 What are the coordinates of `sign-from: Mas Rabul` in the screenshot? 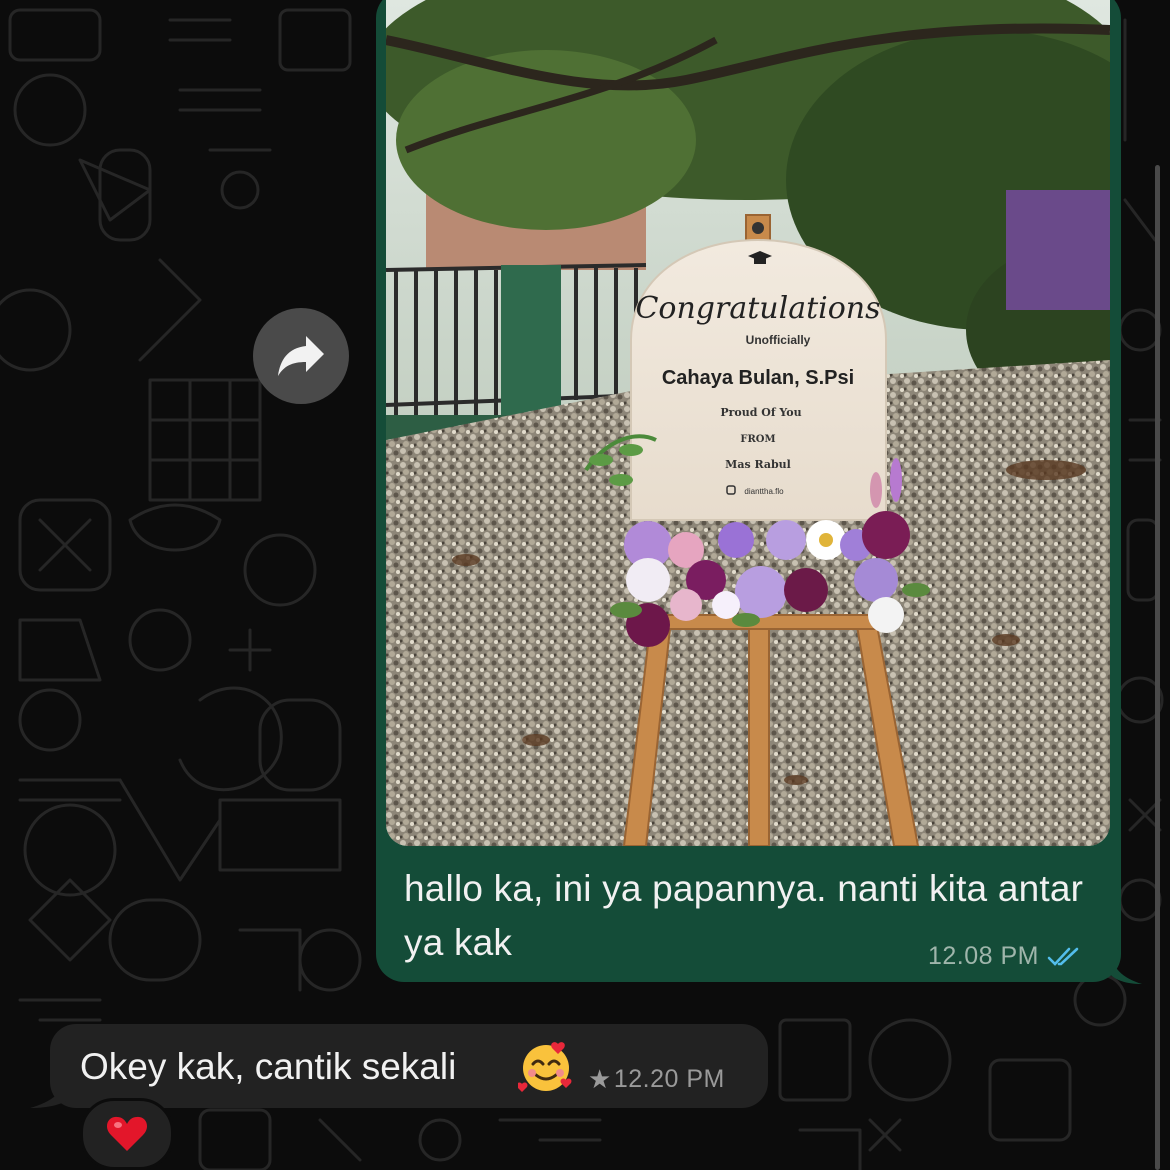 It's located at (758, 464).